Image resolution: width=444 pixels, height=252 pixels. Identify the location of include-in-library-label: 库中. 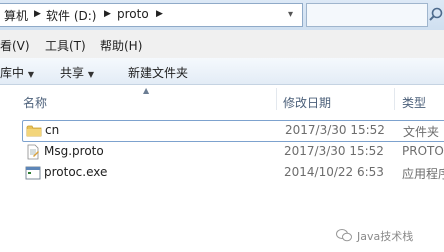
(12, 73).